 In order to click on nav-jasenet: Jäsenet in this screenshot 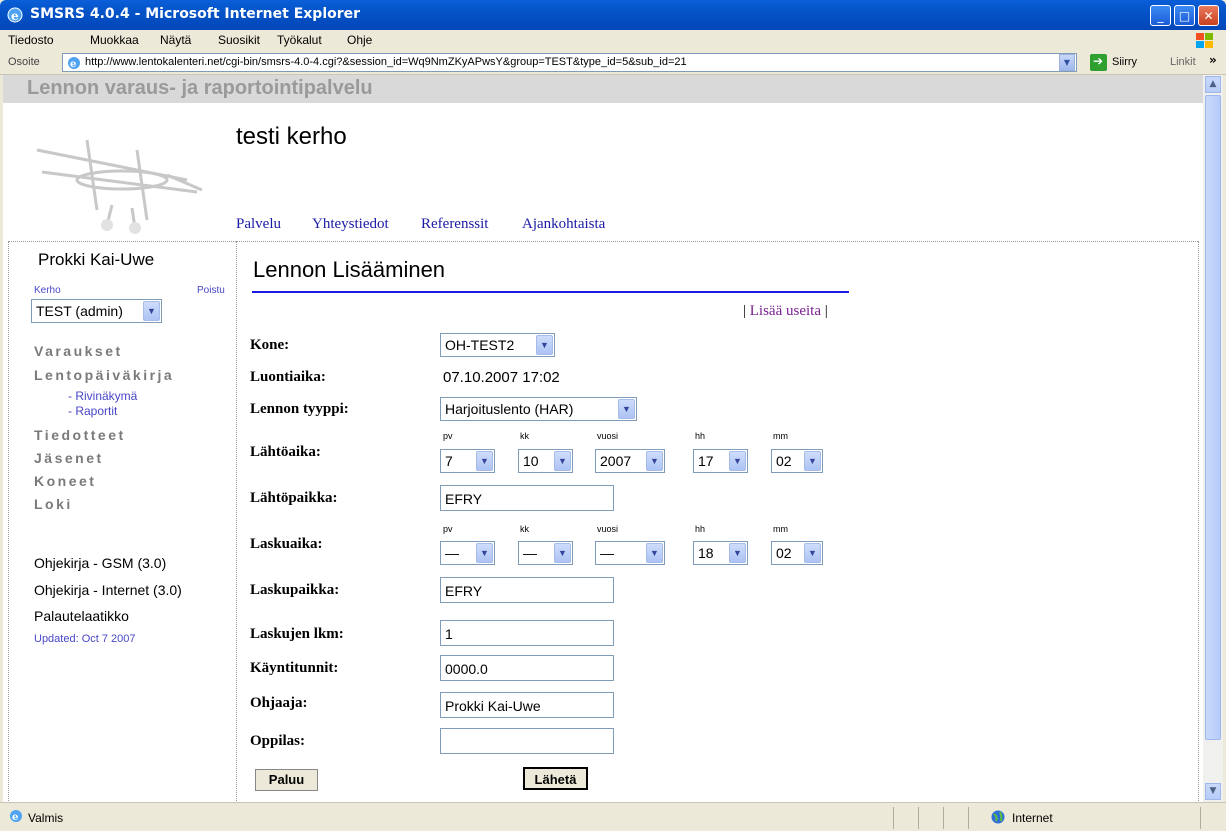, I will do `click(69, 458)`.